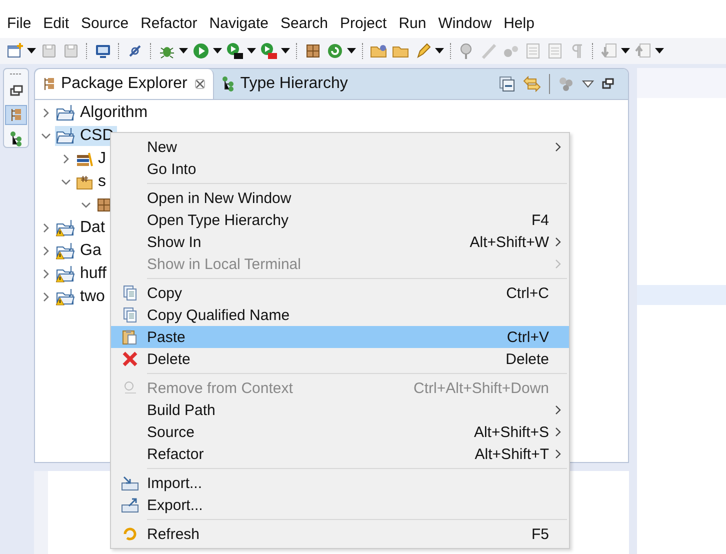  What do you see at coordinates (423, 51) in the screenshot?
I see `pen-icon` at bounding box center [423, 51].